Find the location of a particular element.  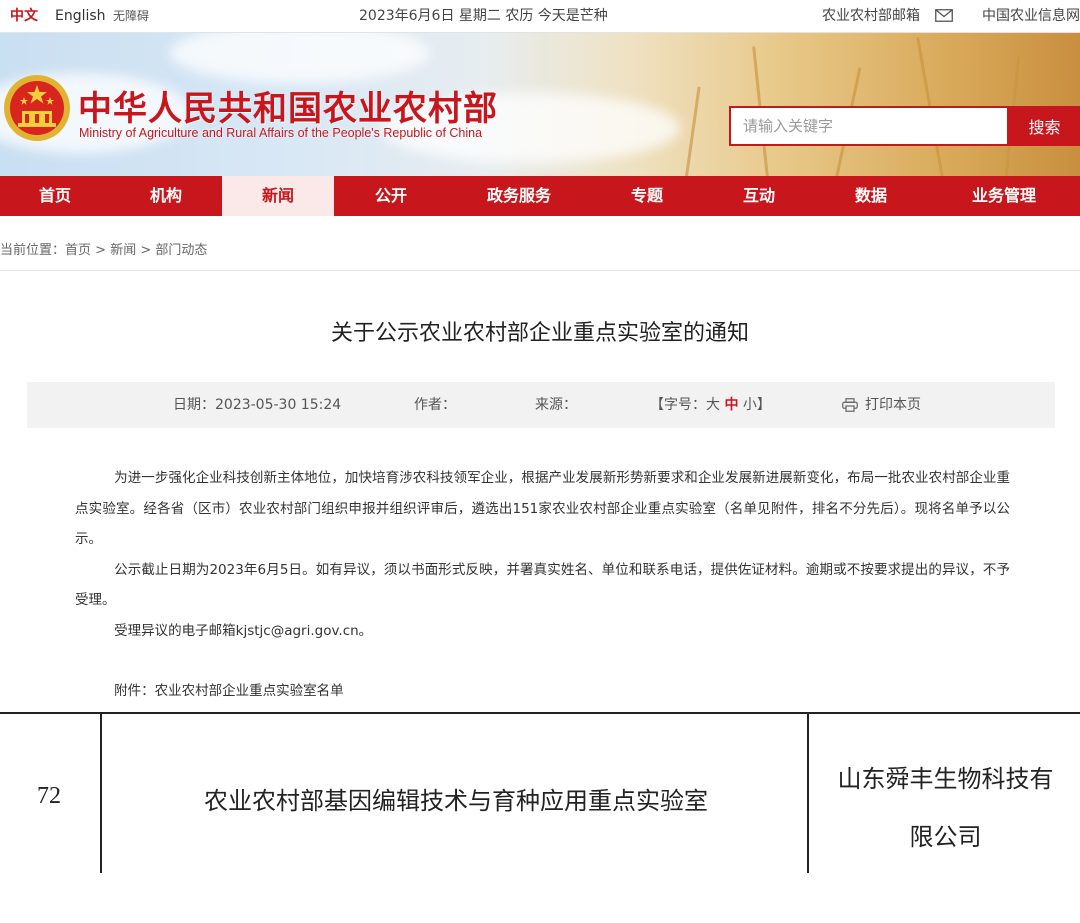

print-page-link: 打印本页 is located at coordinates (893, 405).